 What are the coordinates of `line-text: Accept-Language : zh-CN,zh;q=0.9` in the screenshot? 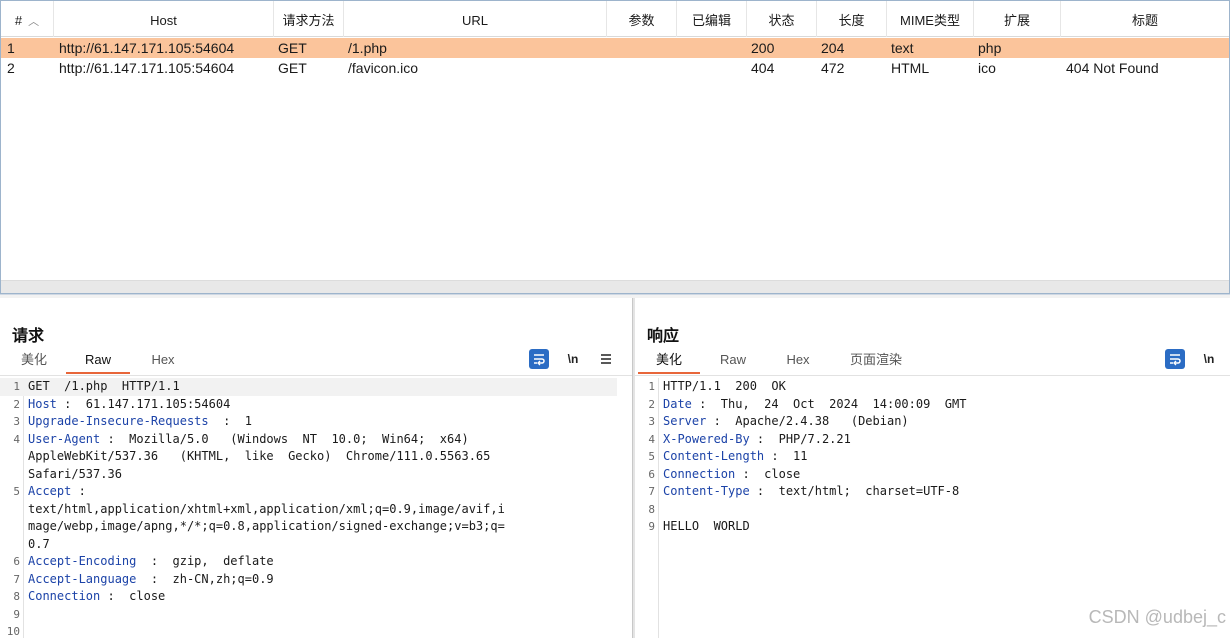 It's located at (151, 580).